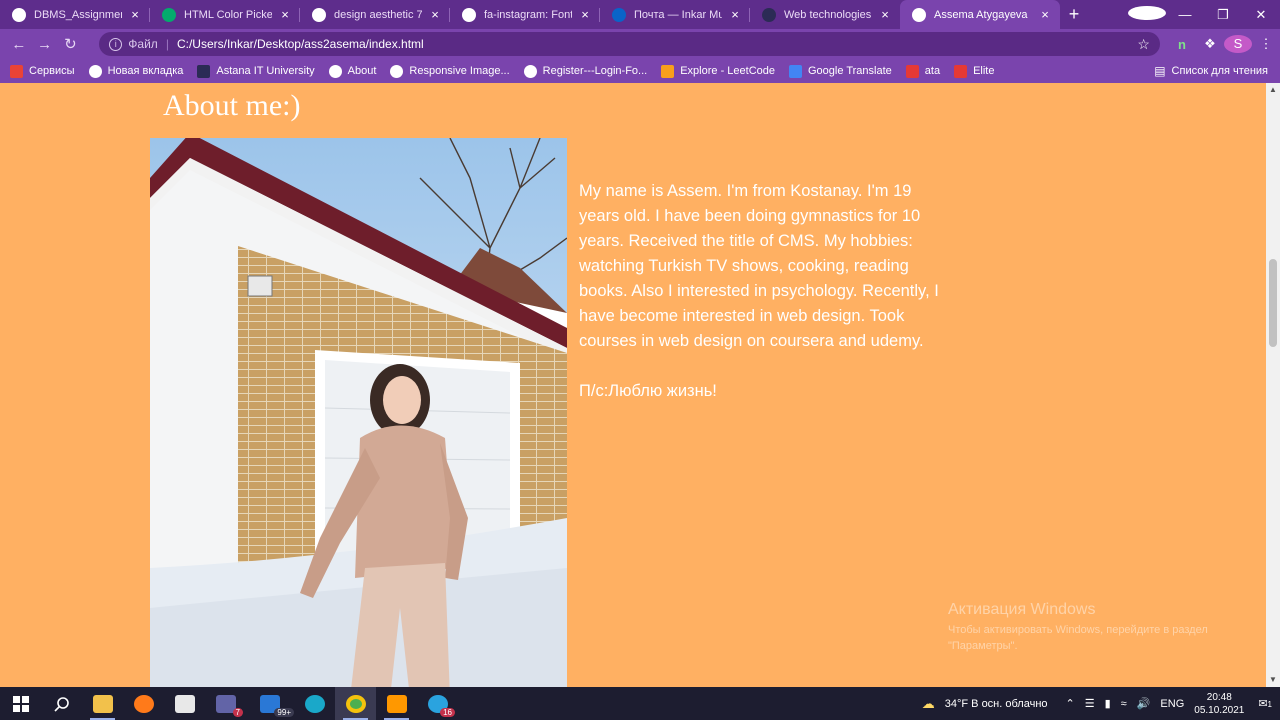 The height and width of the screenshot is (720, 1280). I want to click on ata-icon, so click(912, 71).